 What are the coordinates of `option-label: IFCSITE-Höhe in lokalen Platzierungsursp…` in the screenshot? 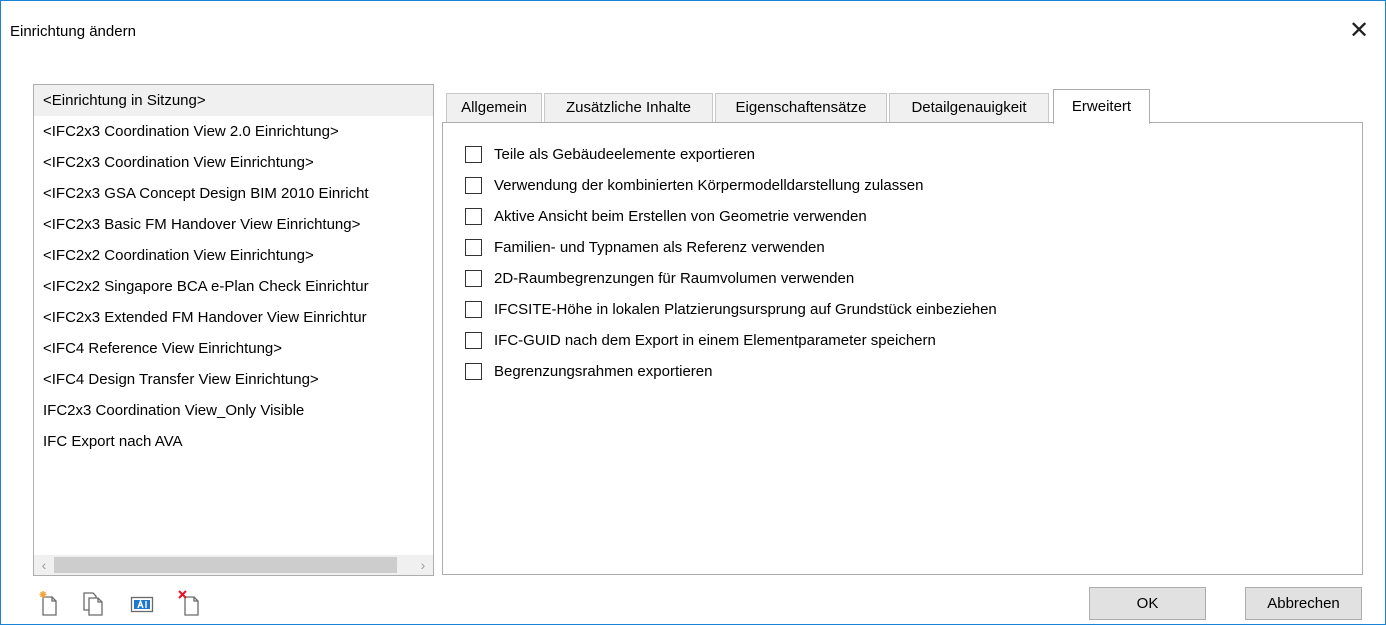 It's located at (745, 309).